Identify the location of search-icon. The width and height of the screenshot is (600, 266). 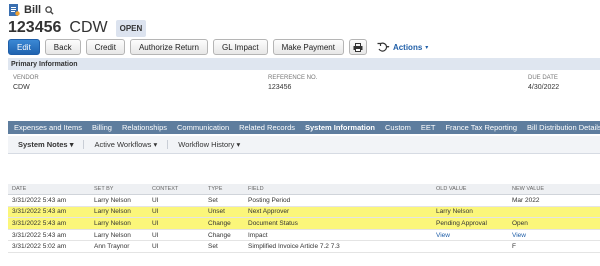
(49, 10).